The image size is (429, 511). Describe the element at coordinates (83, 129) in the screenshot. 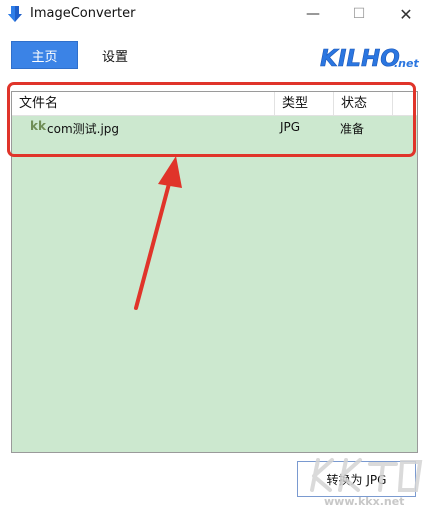

I see `file-name: com测试.jpg` at that location.